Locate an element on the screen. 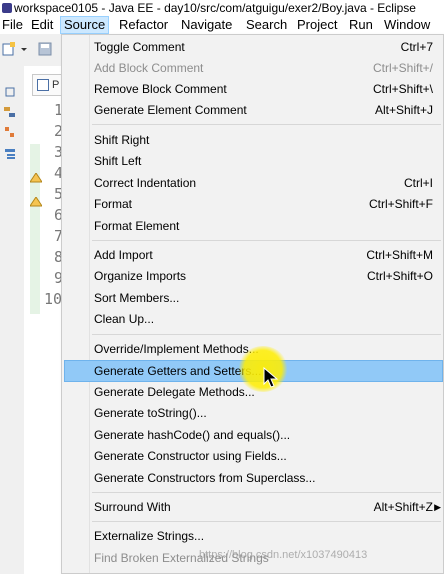 Image resolution: width=444 pixels, height=574 pixels. menu-run: Run is located at coordinates (361, 25).